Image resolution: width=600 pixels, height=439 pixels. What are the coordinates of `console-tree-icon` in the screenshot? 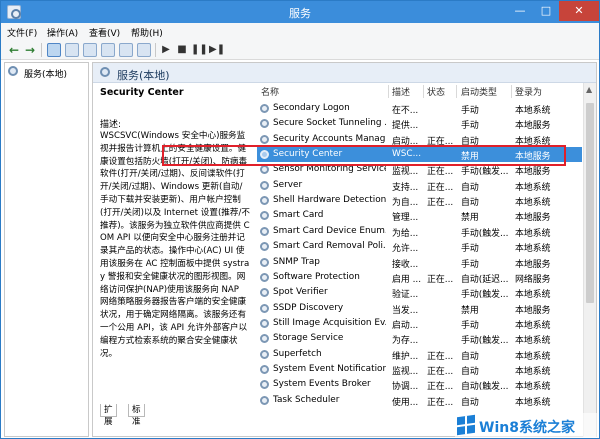 It's located at (54, 50).